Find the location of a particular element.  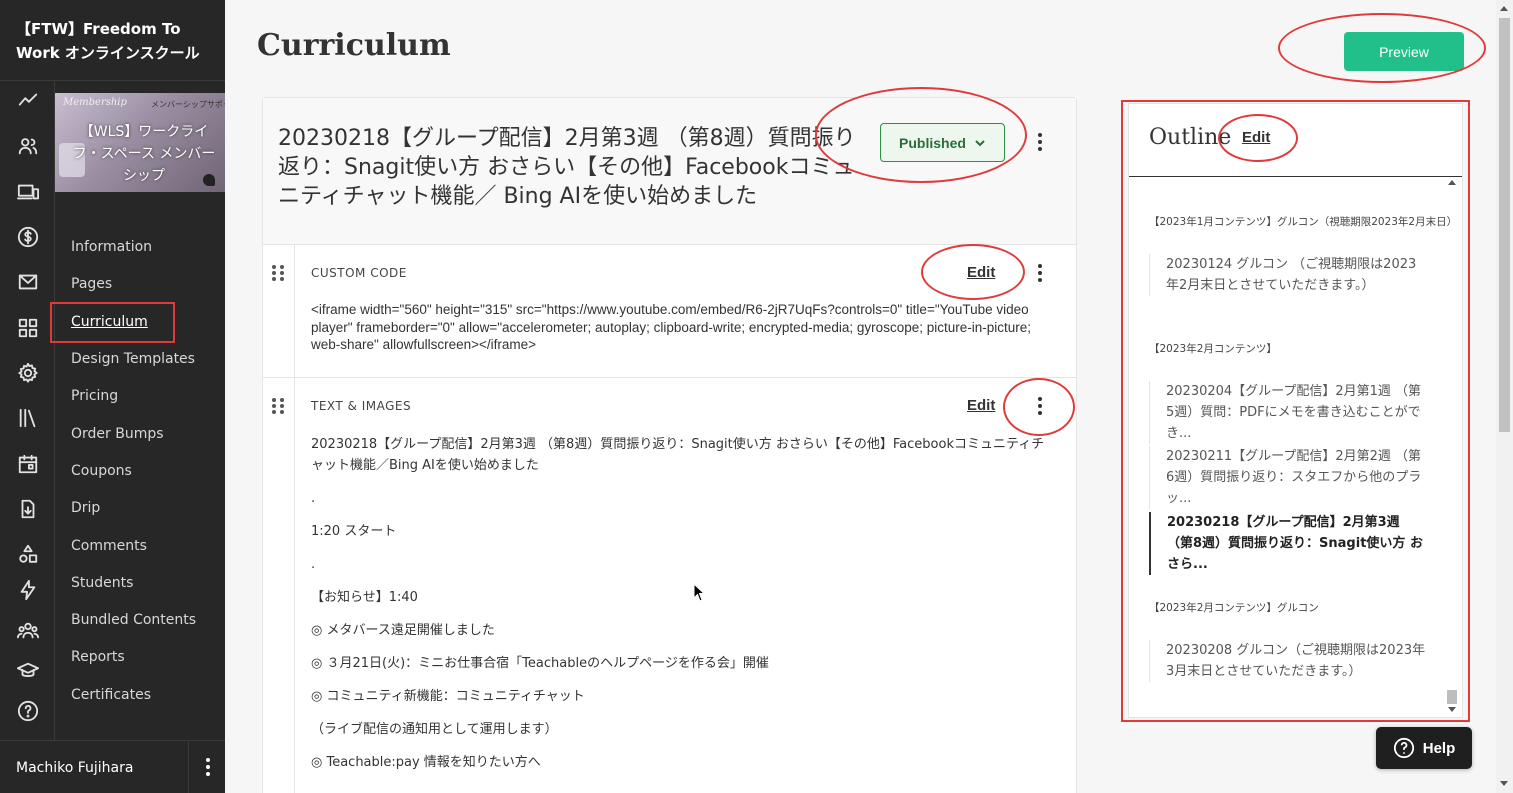

trend-icon is located at coordinates (28, 100).